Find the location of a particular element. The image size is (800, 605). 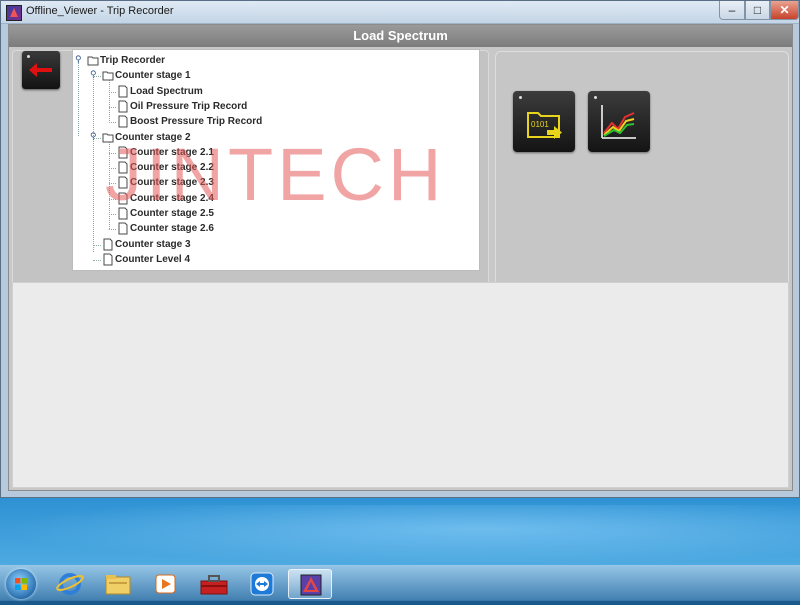

tree-node: Counter stage 2 is located at coordinates (146, 137).